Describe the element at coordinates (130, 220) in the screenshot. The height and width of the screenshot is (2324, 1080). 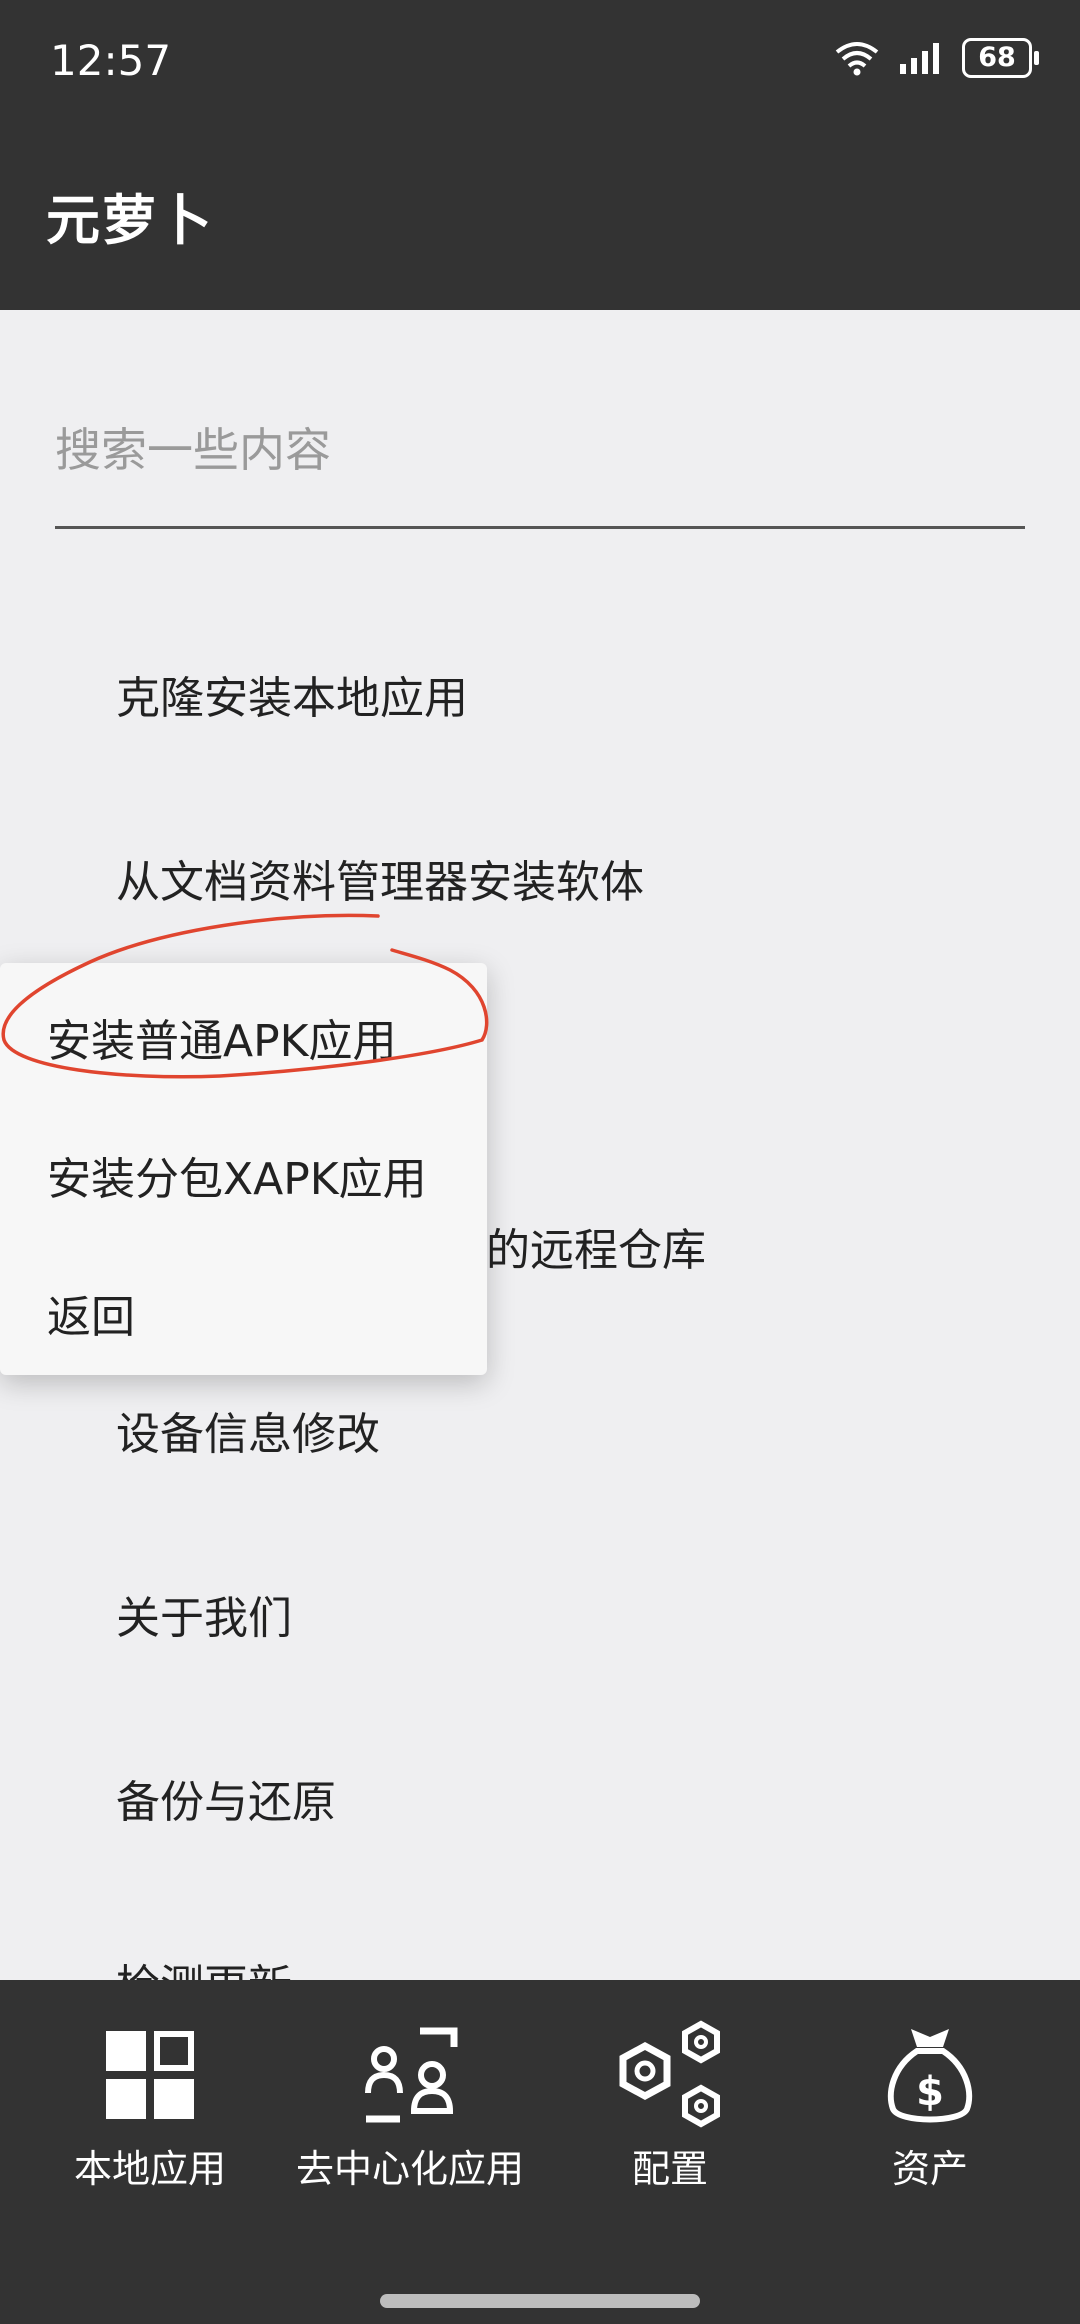
I see `page-title: 元萝卜` at that location.